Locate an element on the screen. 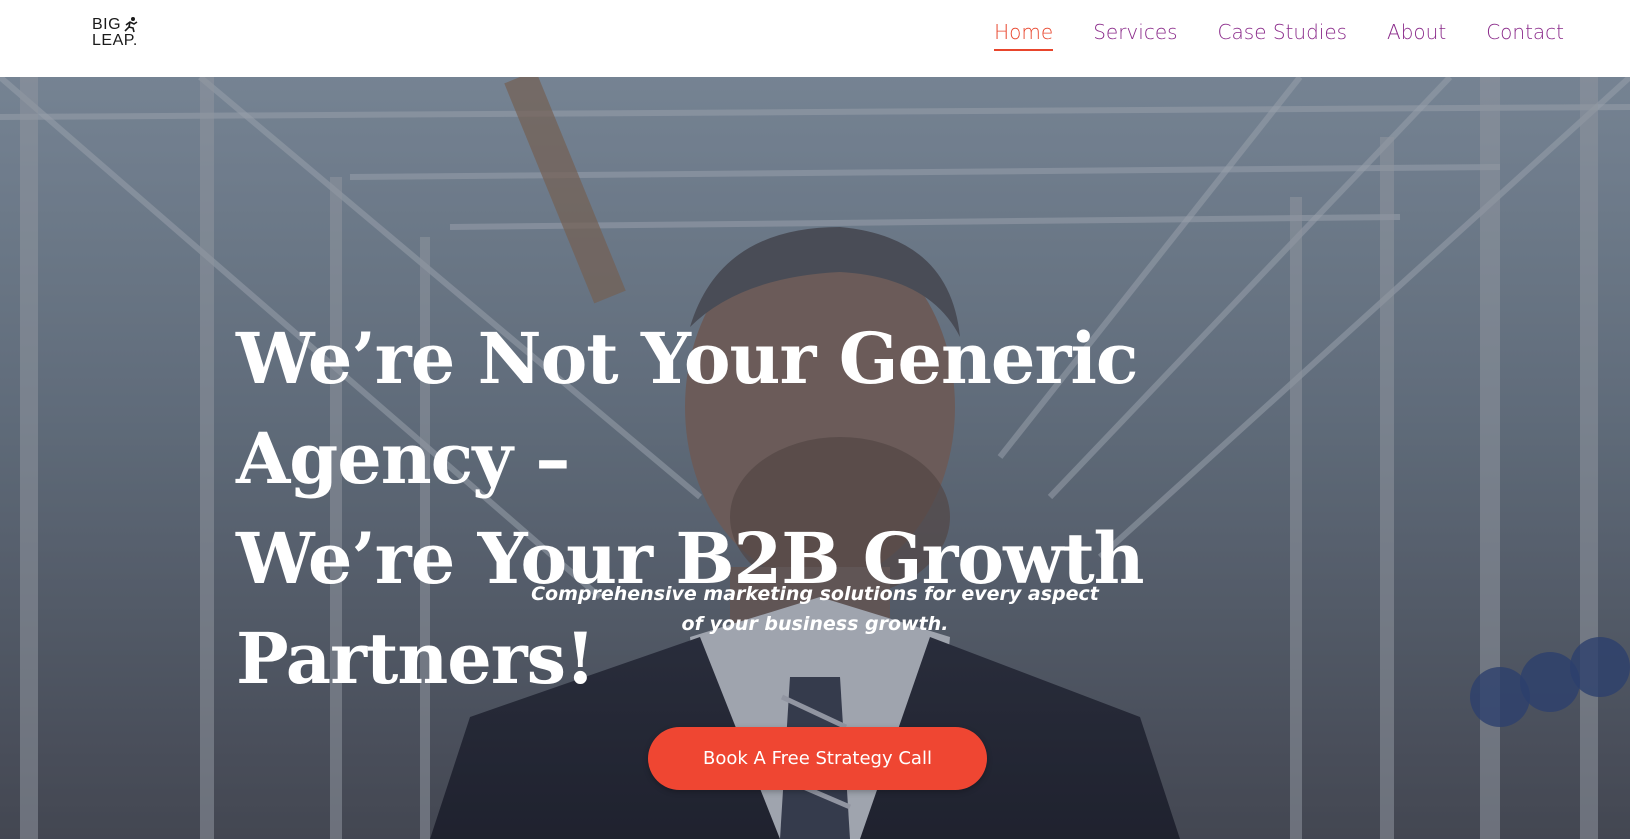  nav-contact: Contact is located at coordinates (1525, 35).